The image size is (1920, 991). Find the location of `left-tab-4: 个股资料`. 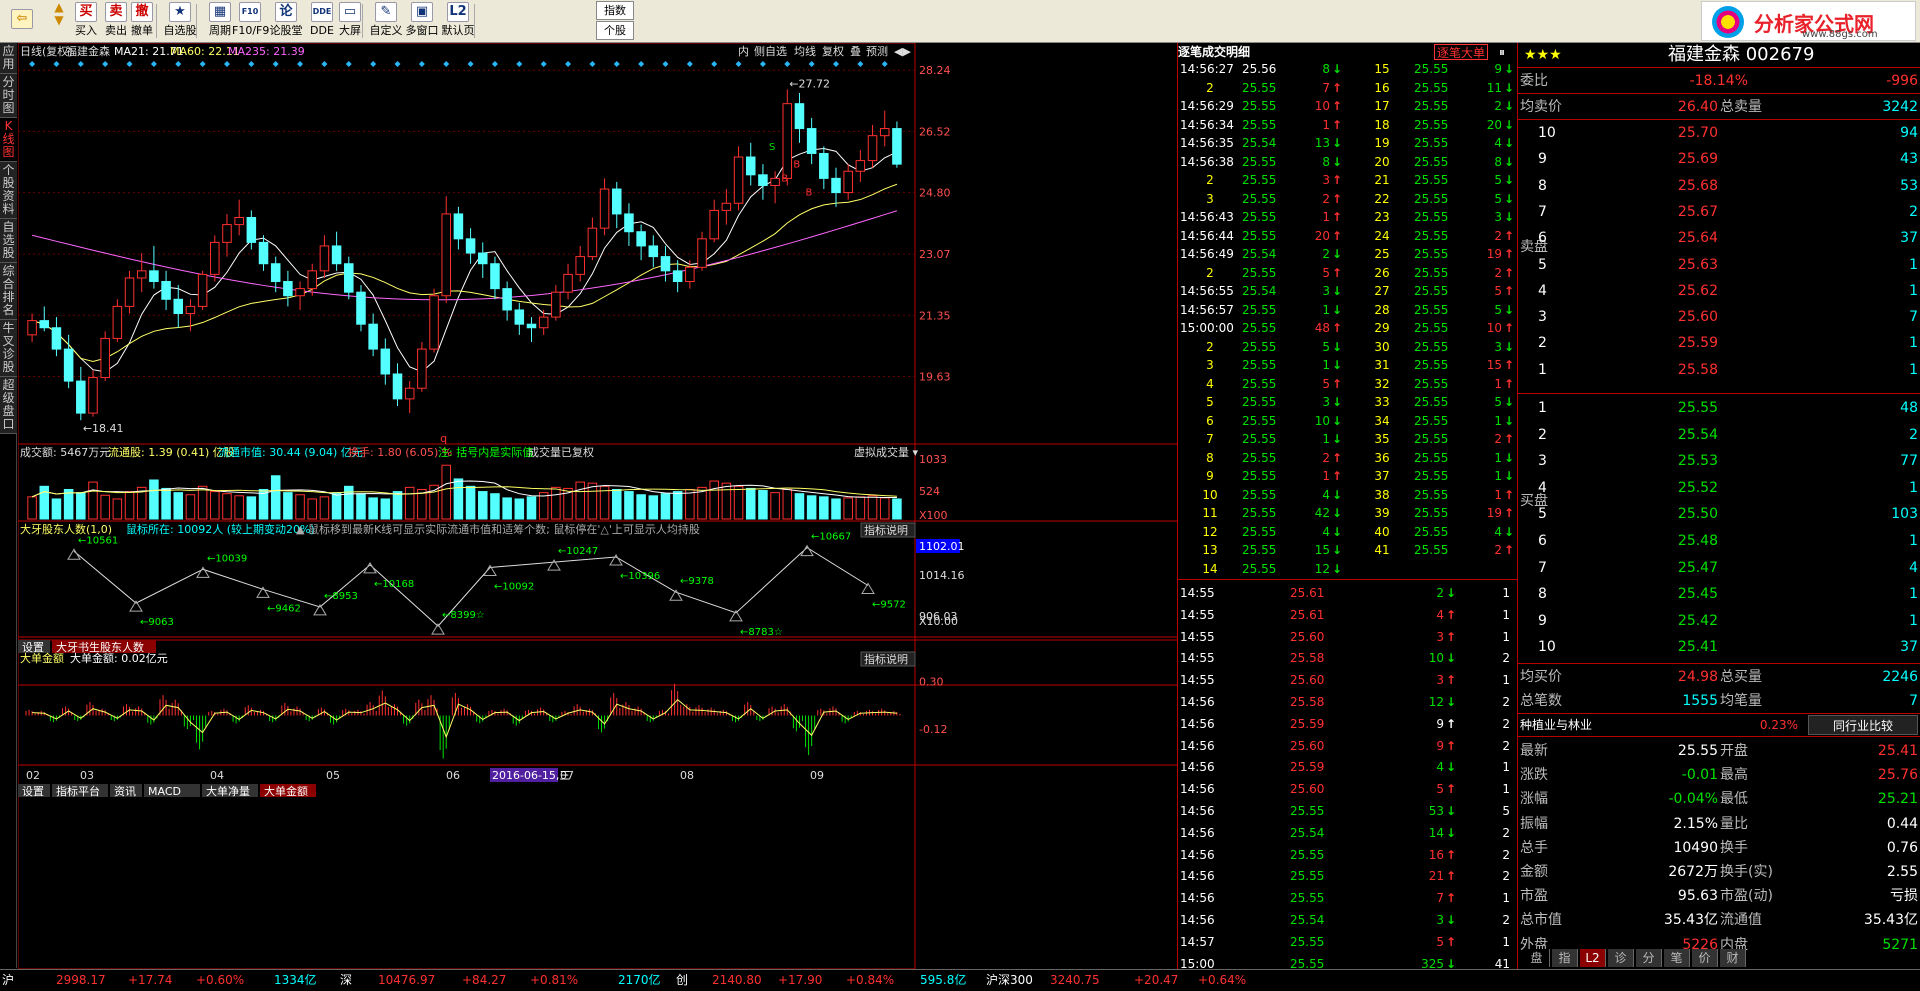

left-tab-4: 个股资料 is located at coordinates (8, 190).